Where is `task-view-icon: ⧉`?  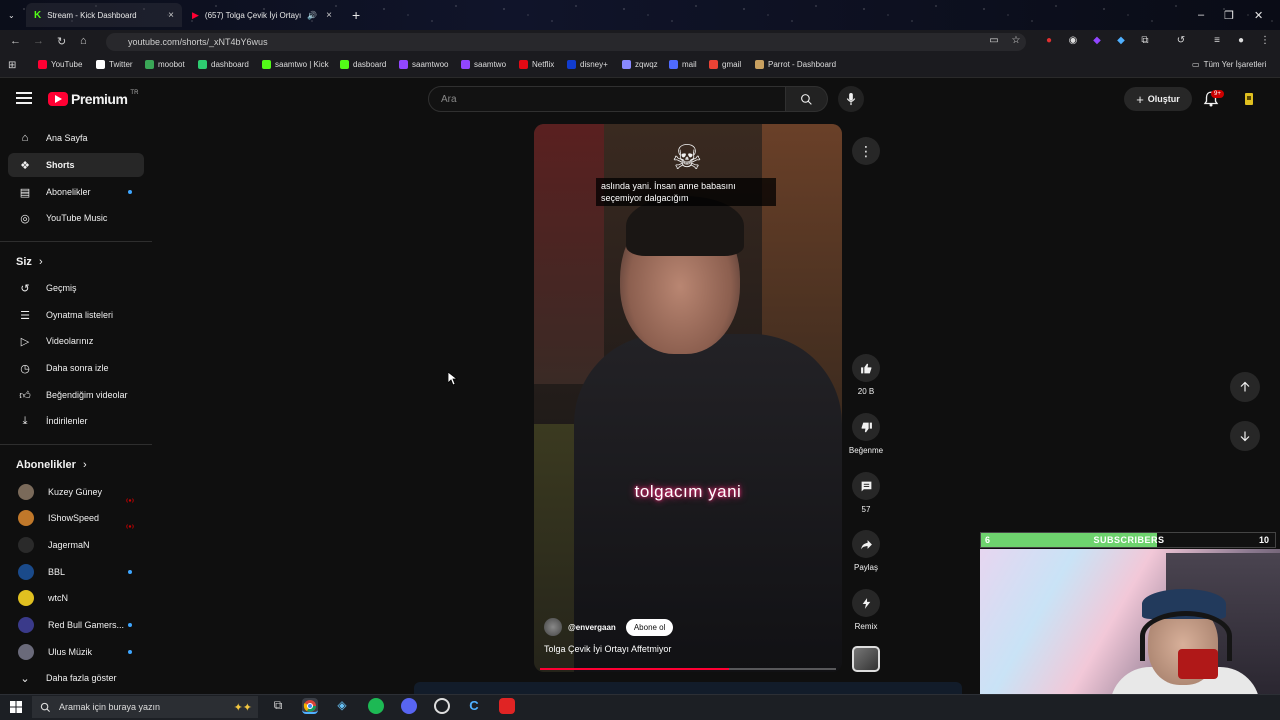
task-view-icon: ⧉ is located at coordinates (278, 706).